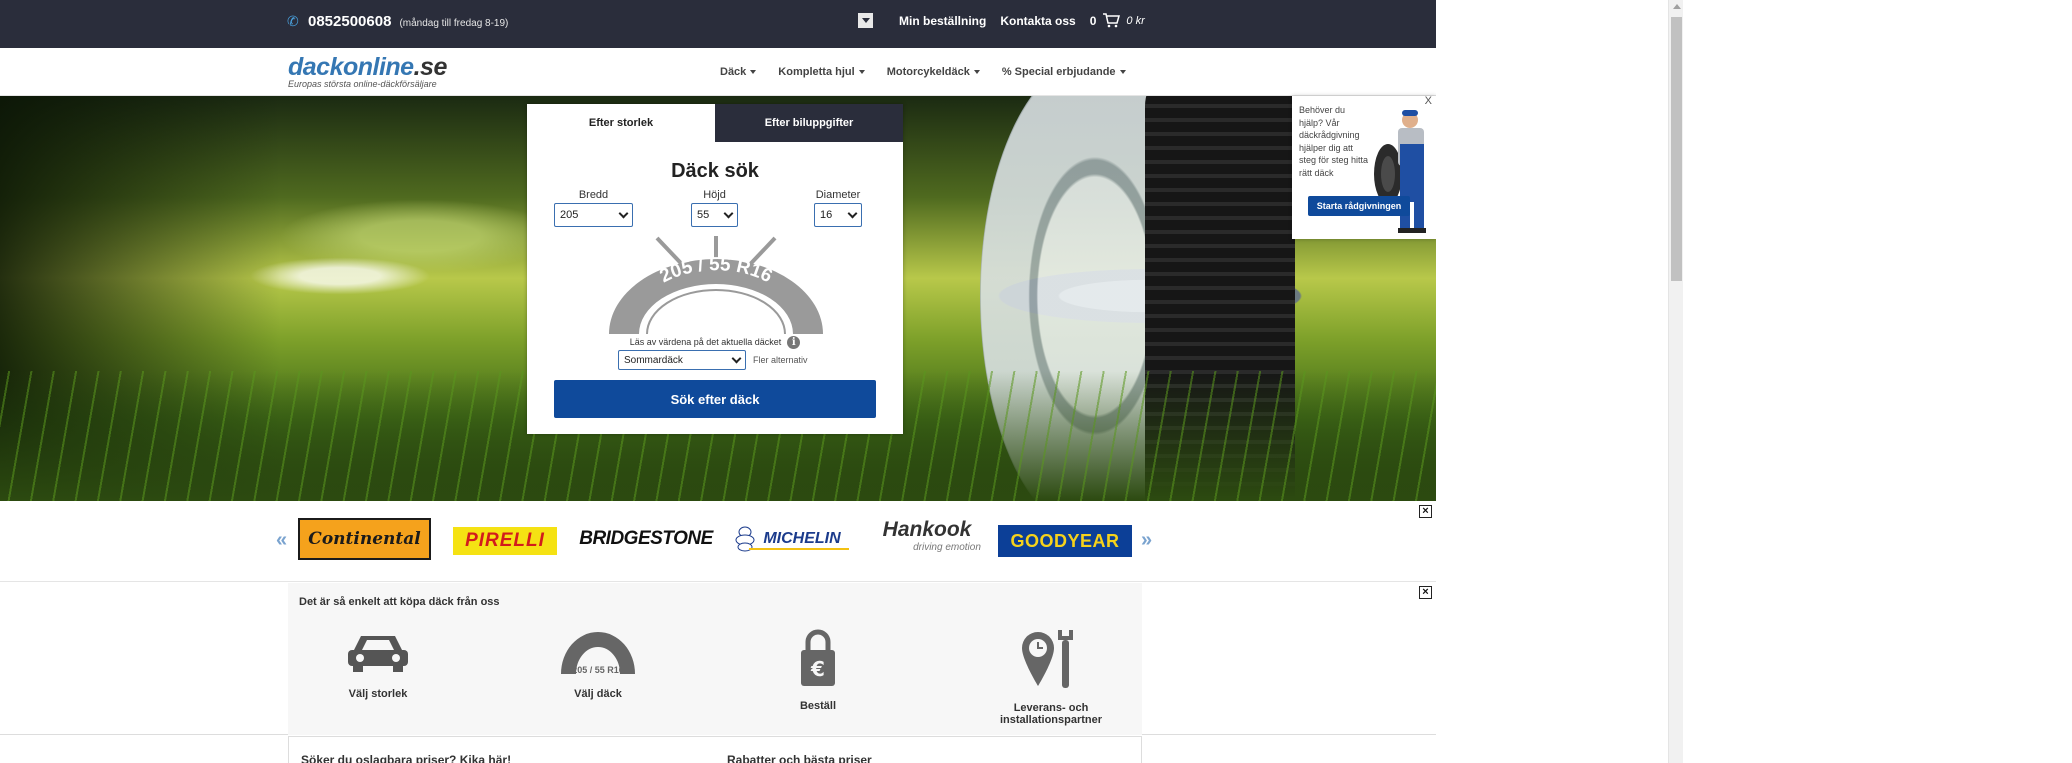 The image size is (2072, 763). Describe the element at coordinates (1037, 21) in the screenshot. I see `contact-link: Kontakta oss` at that location.